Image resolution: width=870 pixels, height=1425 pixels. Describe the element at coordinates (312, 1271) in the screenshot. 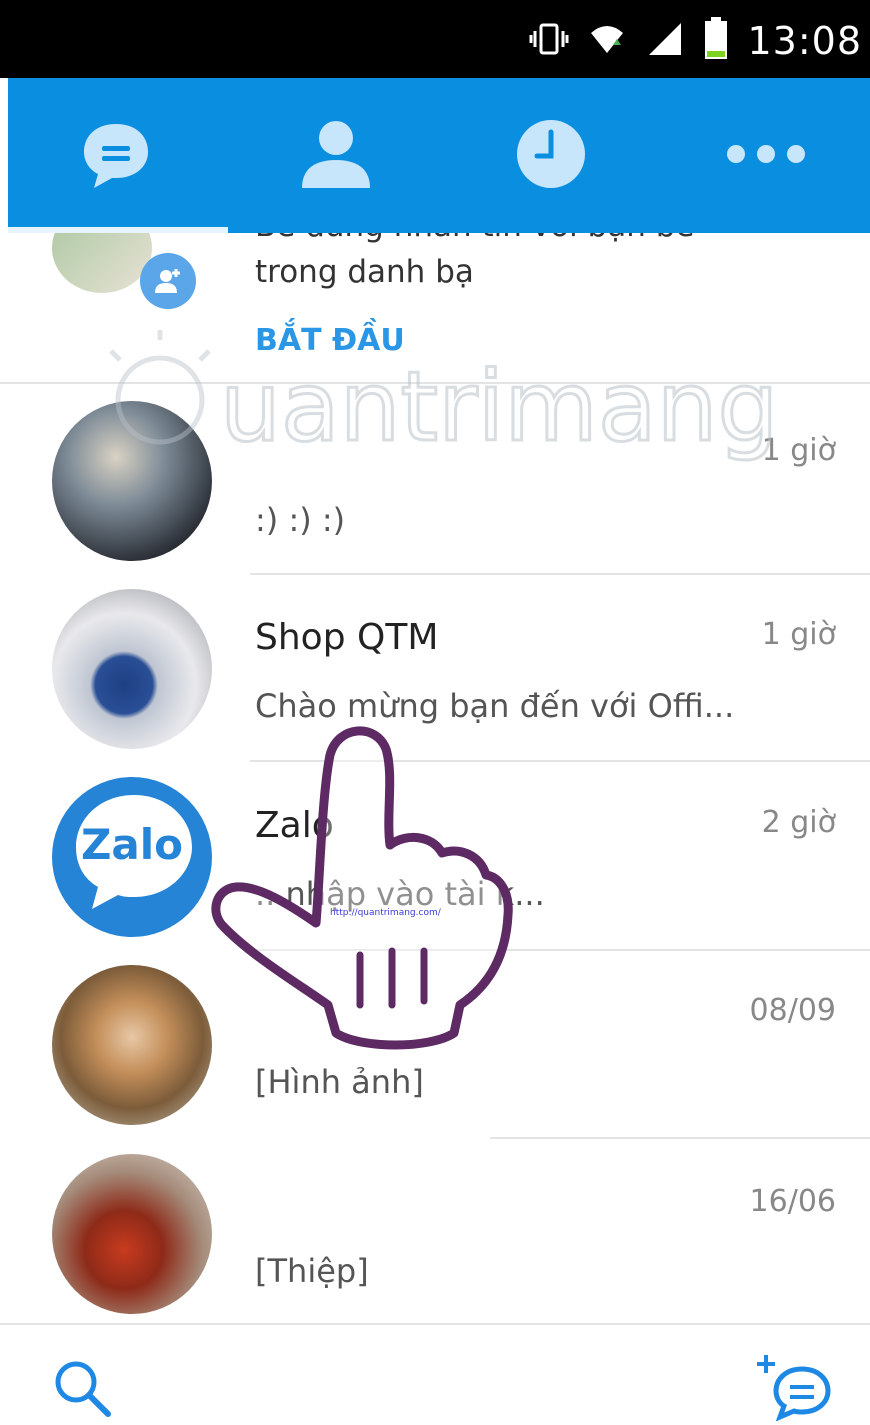

I see `conversation-preview: [Thiệp]` at that location.